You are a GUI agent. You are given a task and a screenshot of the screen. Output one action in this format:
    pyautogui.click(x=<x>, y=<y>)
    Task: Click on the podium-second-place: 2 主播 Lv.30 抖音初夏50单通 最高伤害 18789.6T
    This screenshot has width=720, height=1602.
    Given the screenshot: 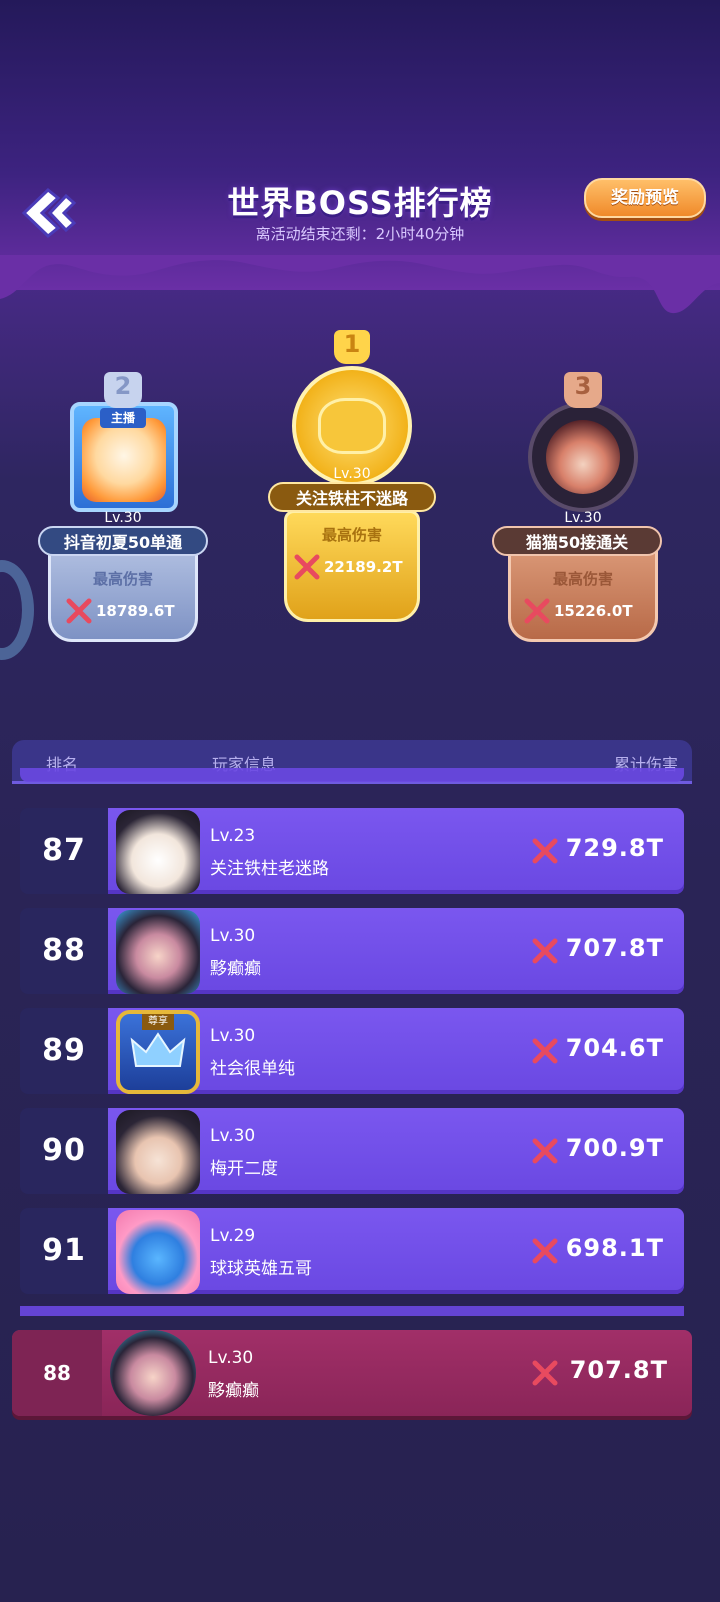 What is the action you would take?
    pyautogui.click(x=123, y=517)
    